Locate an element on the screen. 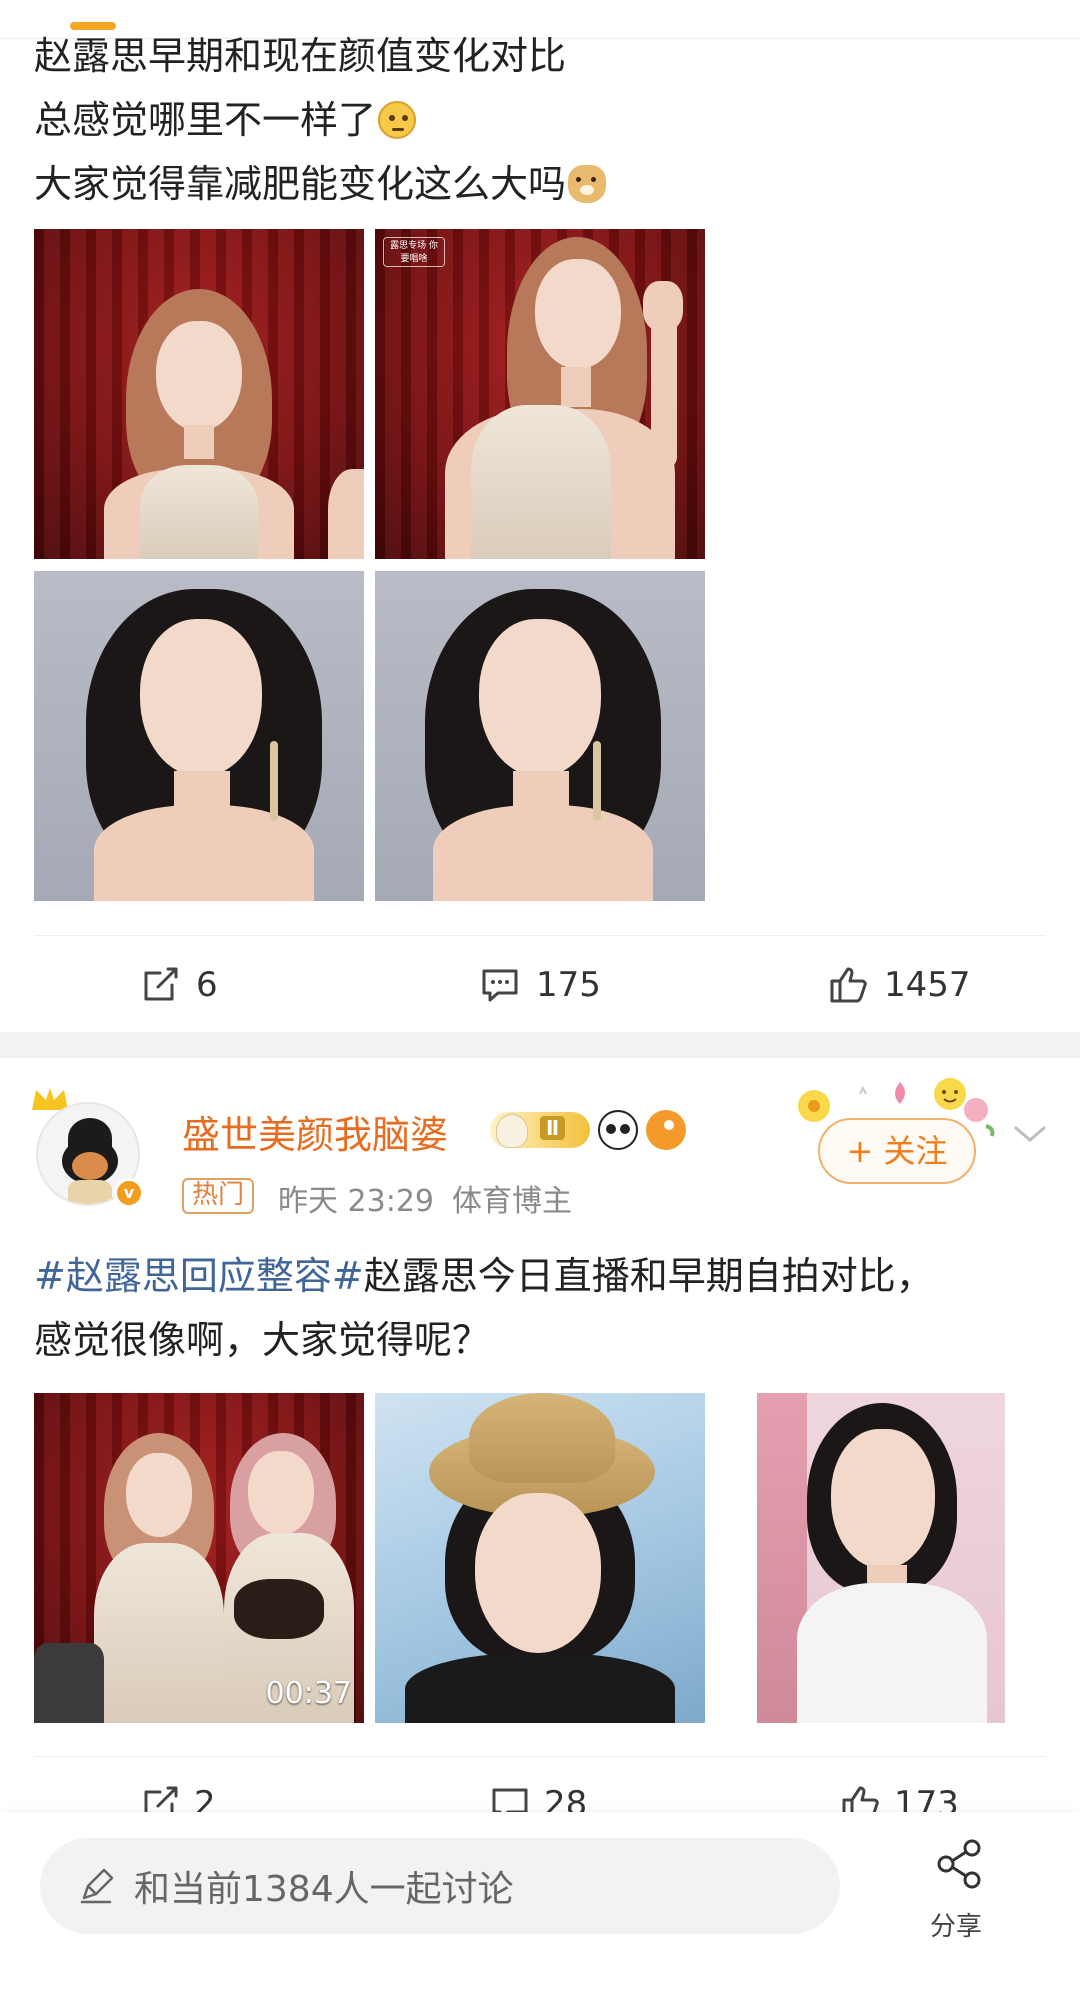  watermark-logo: 露思专场 你要唱啥 is located at coordinates (414, 252).